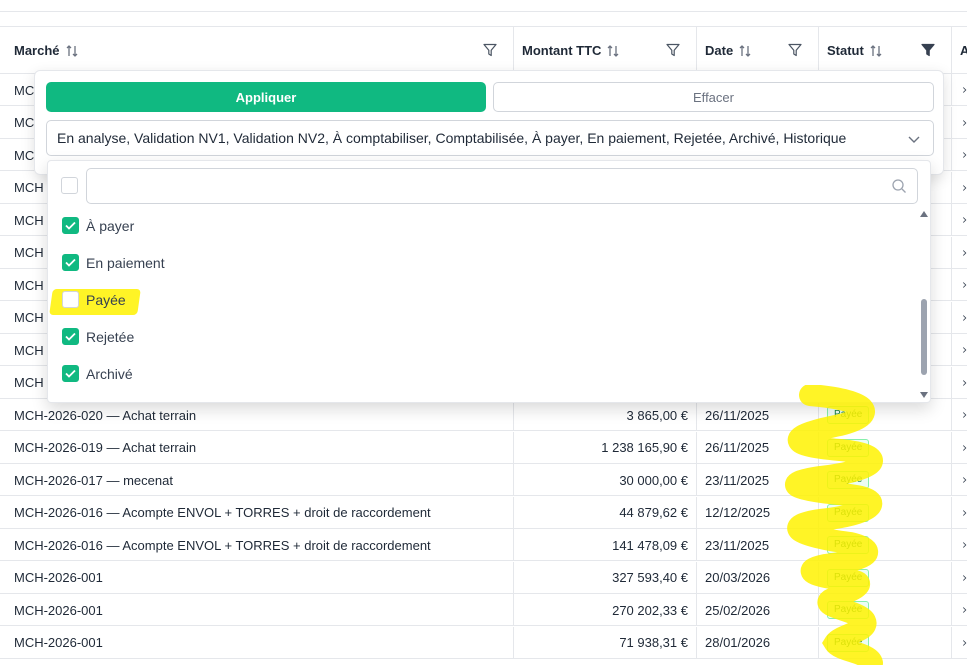 This screenshot has height=665, width=967. Describe the element at coordinates (483, 336) in the screenshot. I see `option-item: Rejetée` at that location.